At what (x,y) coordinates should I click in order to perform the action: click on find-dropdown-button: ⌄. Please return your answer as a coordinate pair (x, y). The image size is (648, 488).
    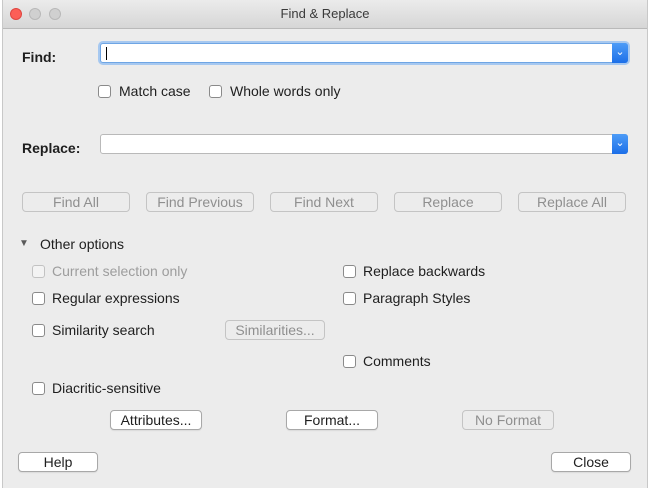
    Looking at the image, I should click on (620, 53).